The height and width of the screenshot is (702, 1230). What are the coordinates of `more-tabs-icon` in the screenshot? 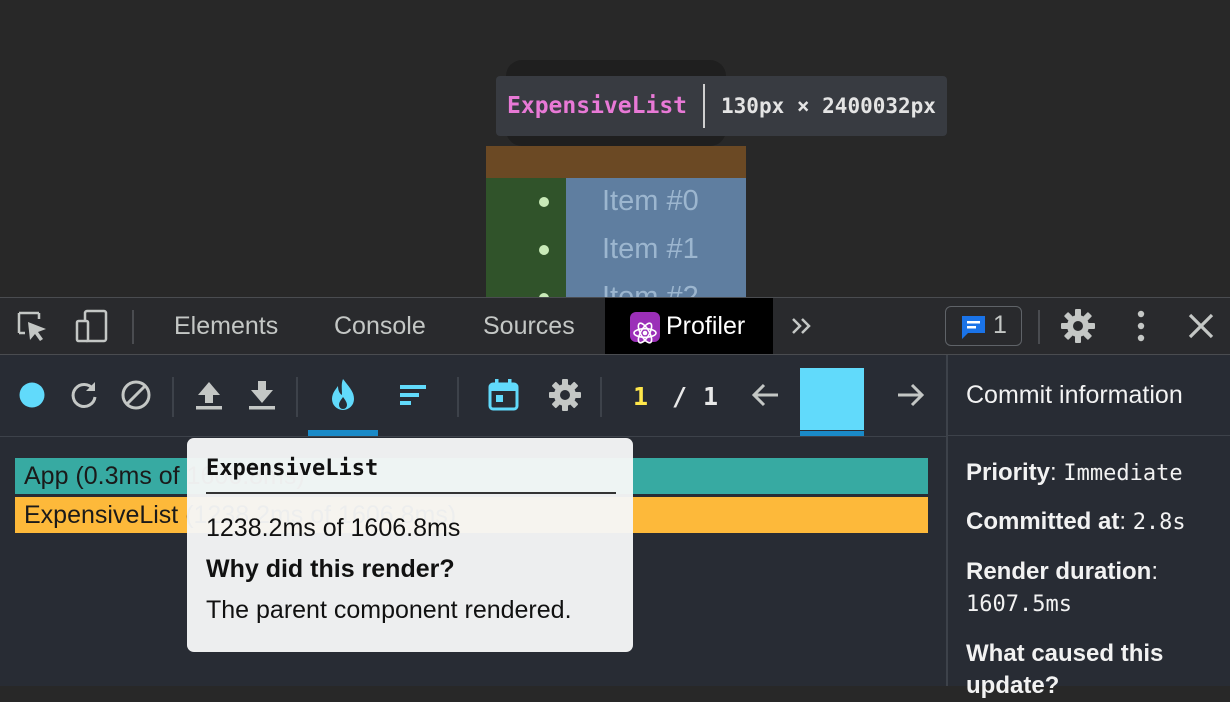 It's located at (802, 326).